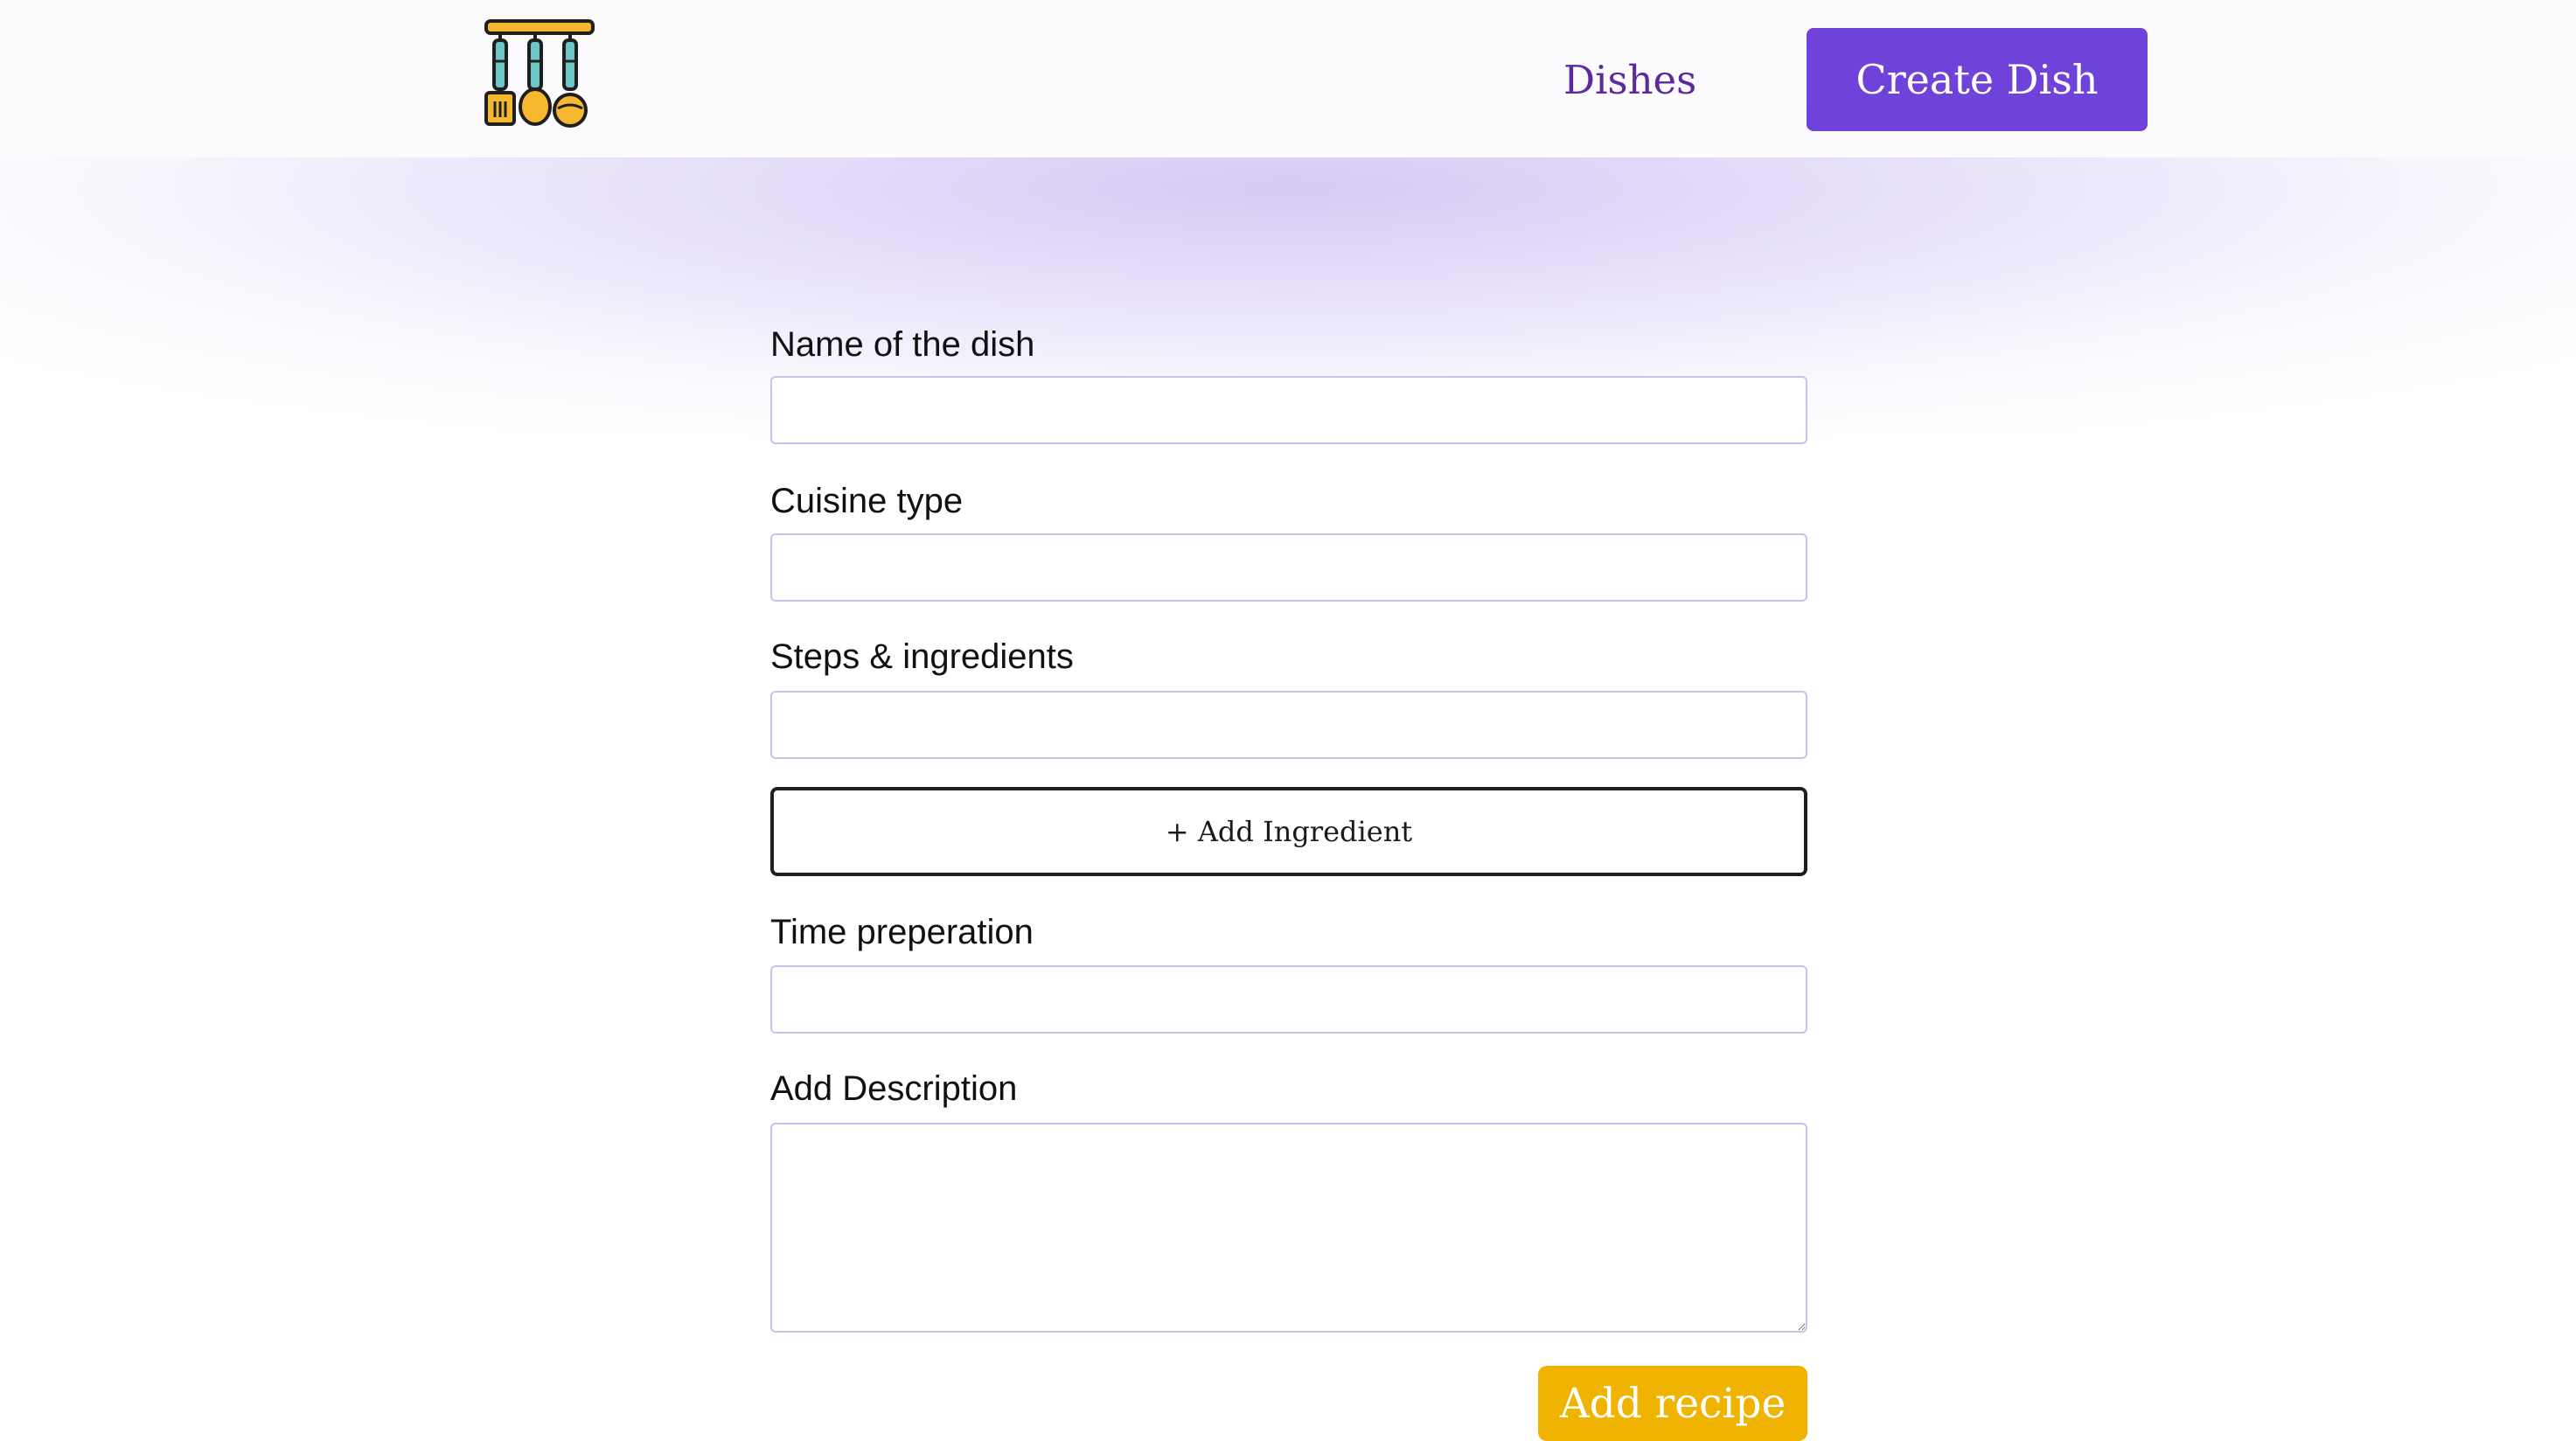 This screenshot has width=2576, height=1441. I want to click on dish-name-input, so click(1288, 410).